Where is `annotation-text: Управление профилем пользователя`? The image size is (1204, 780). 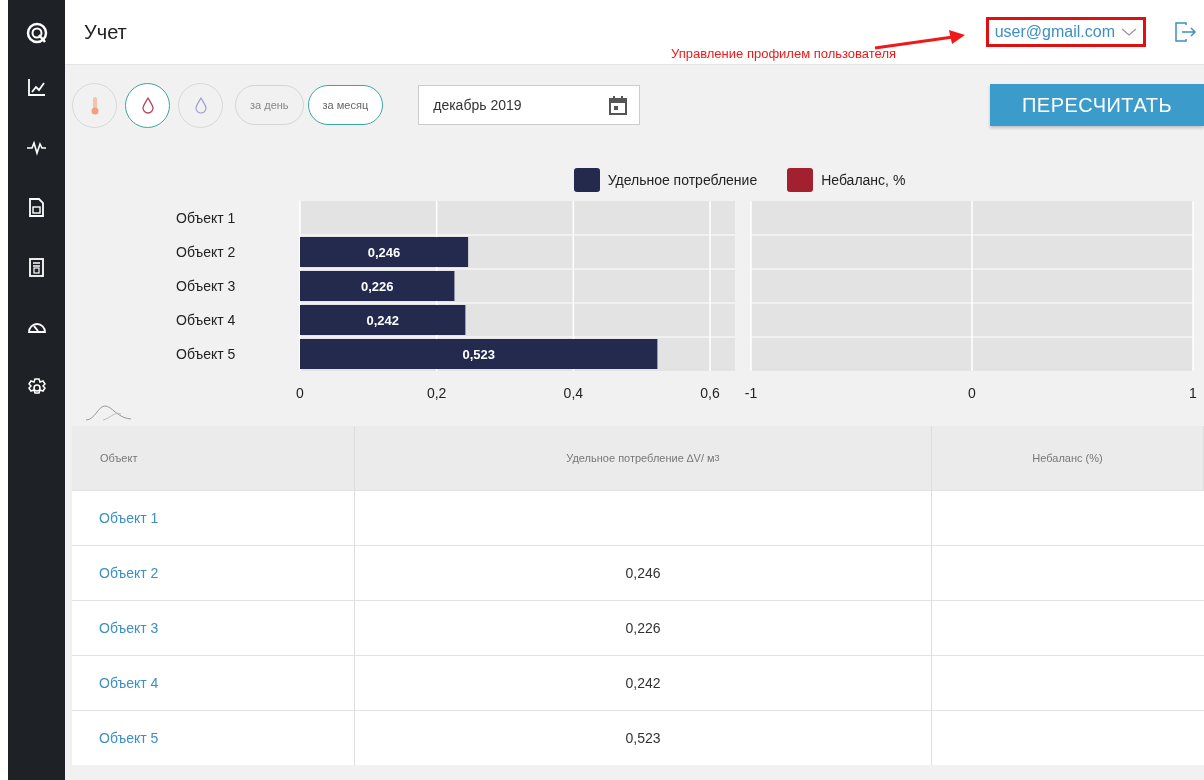
annotation-text: Управление профилем пользователя is located at coordinates (784, 53).